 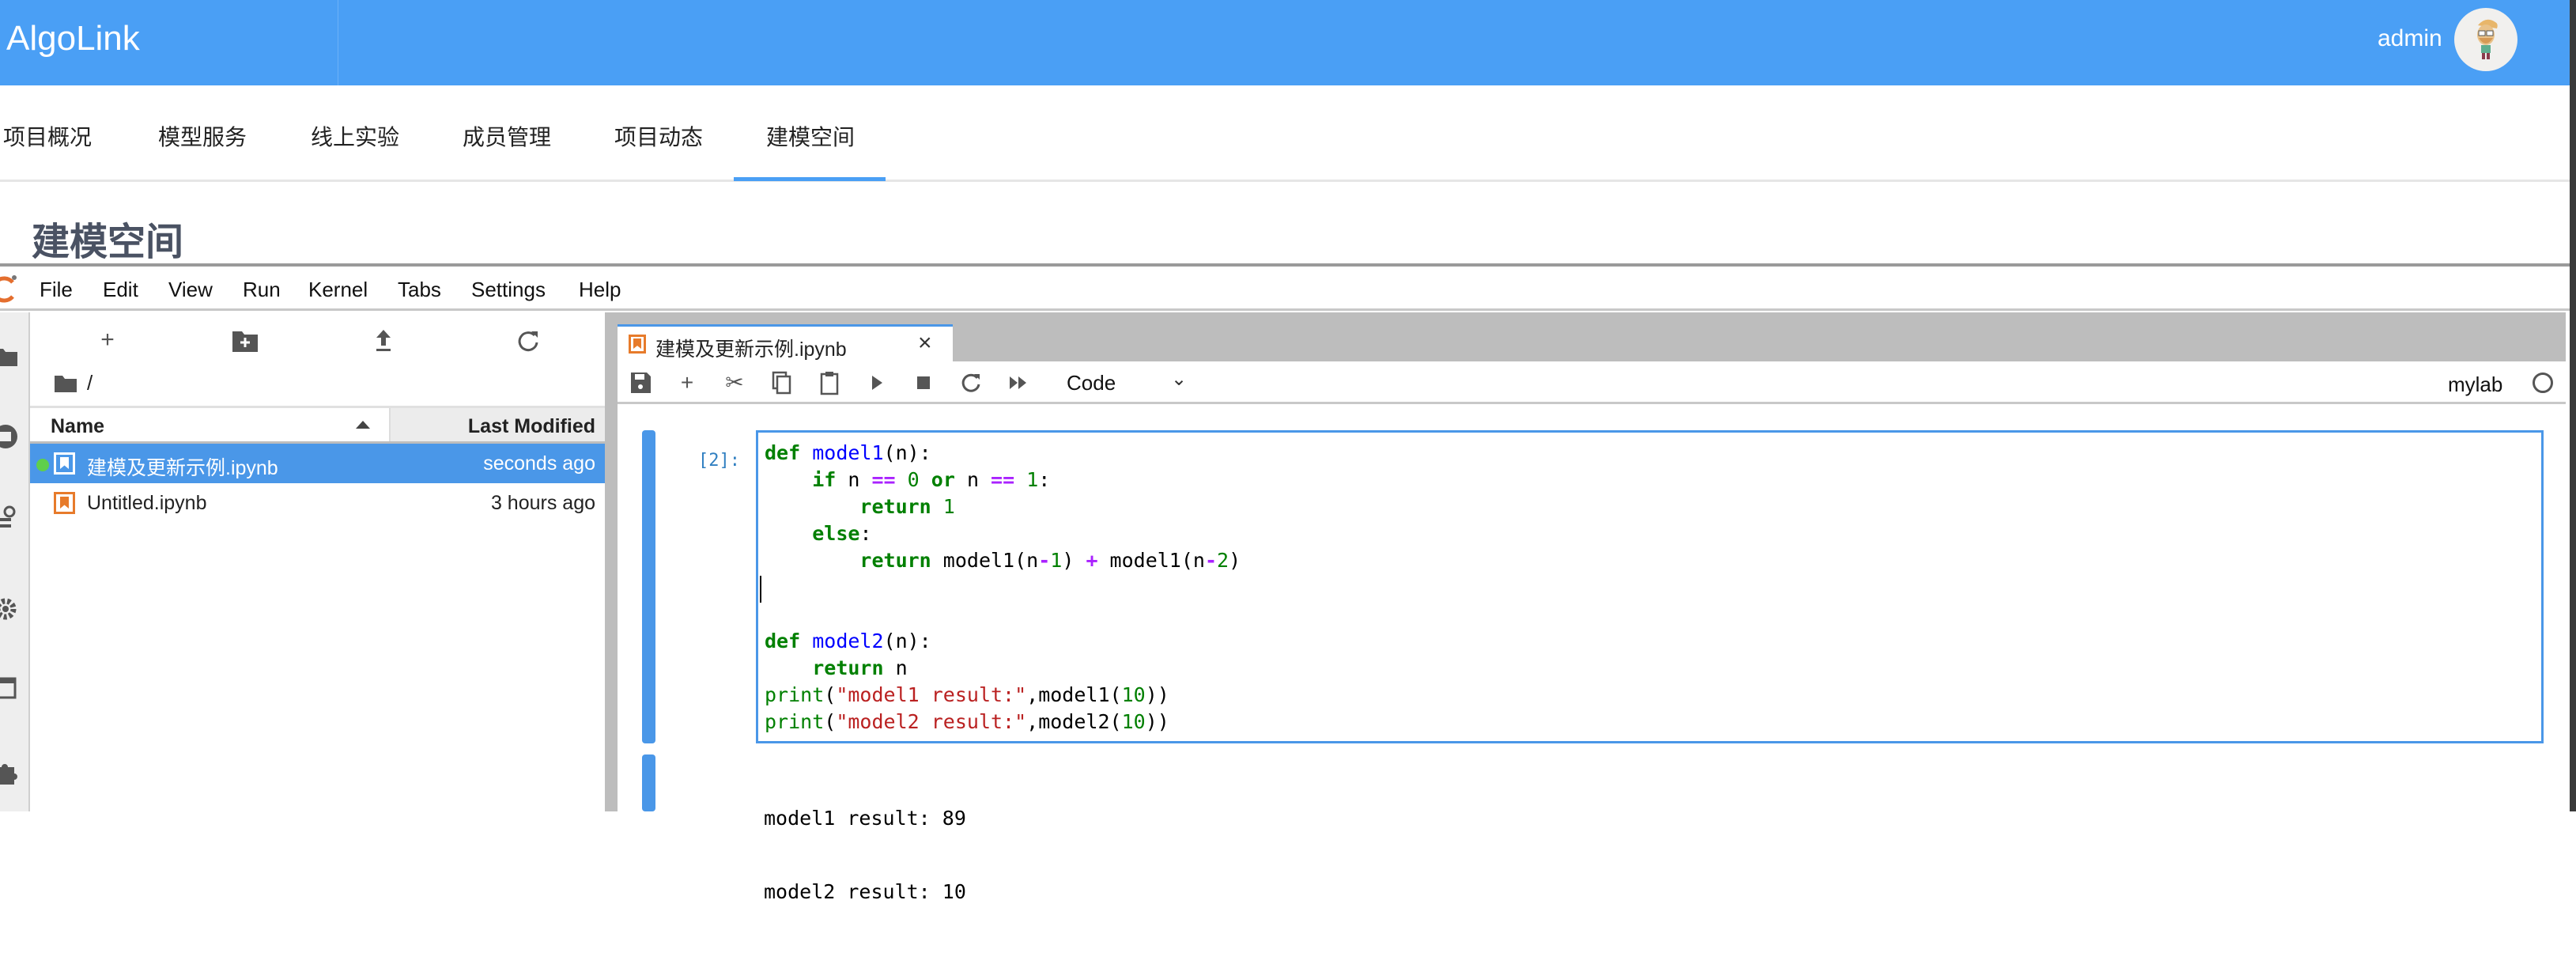 What do you see at coordinates (338, 290) in the screenshot?
I see `menu-kernel: Kernel` at bounding box center [338, 290].